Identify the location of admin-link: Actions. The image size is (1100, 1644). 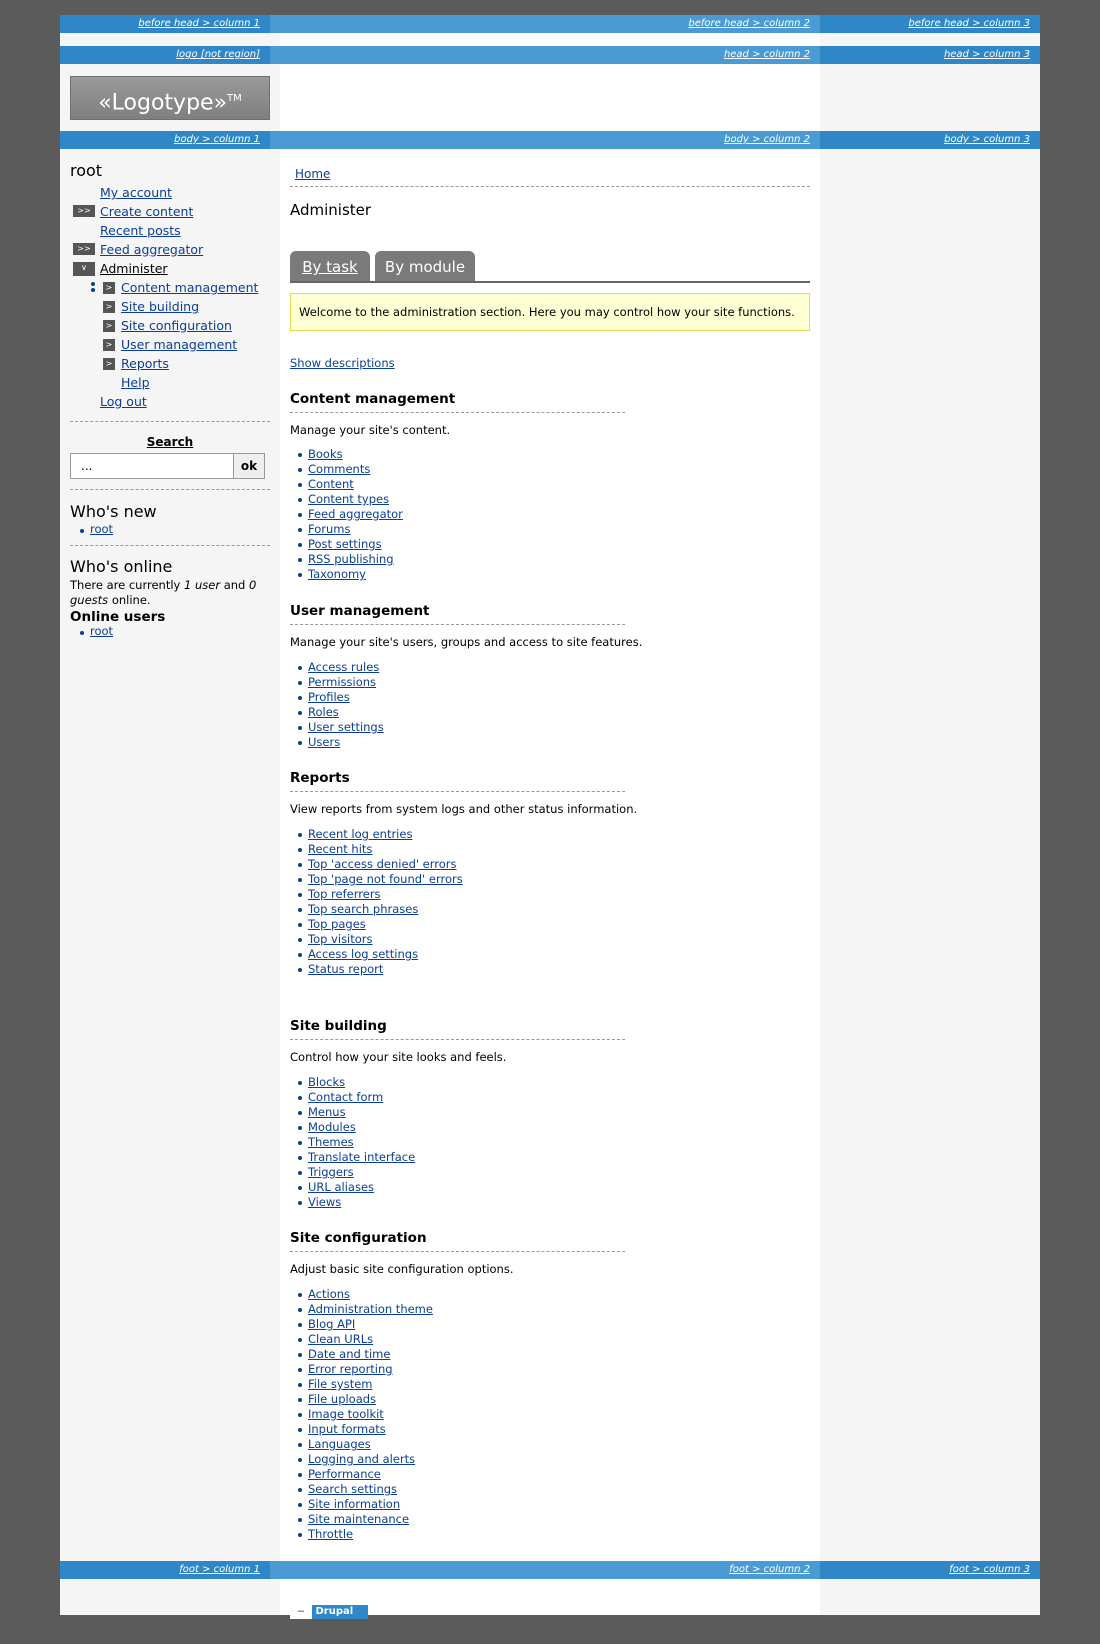
(329, 1294).